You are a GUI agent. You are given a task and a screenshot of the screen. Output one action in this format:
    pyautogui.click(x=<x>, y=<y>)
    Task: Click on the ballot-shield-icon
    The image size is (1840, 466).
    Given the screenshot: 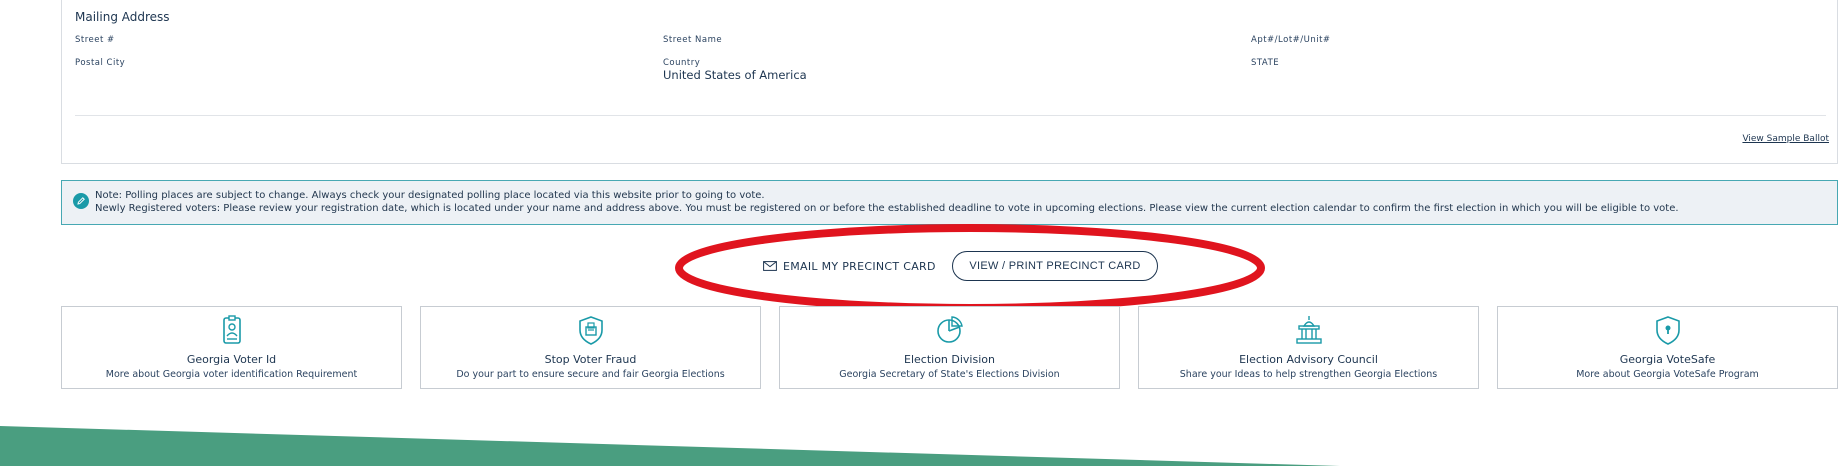 What is the action you would take?
    pyautogui.click(x=590, y=330)
    